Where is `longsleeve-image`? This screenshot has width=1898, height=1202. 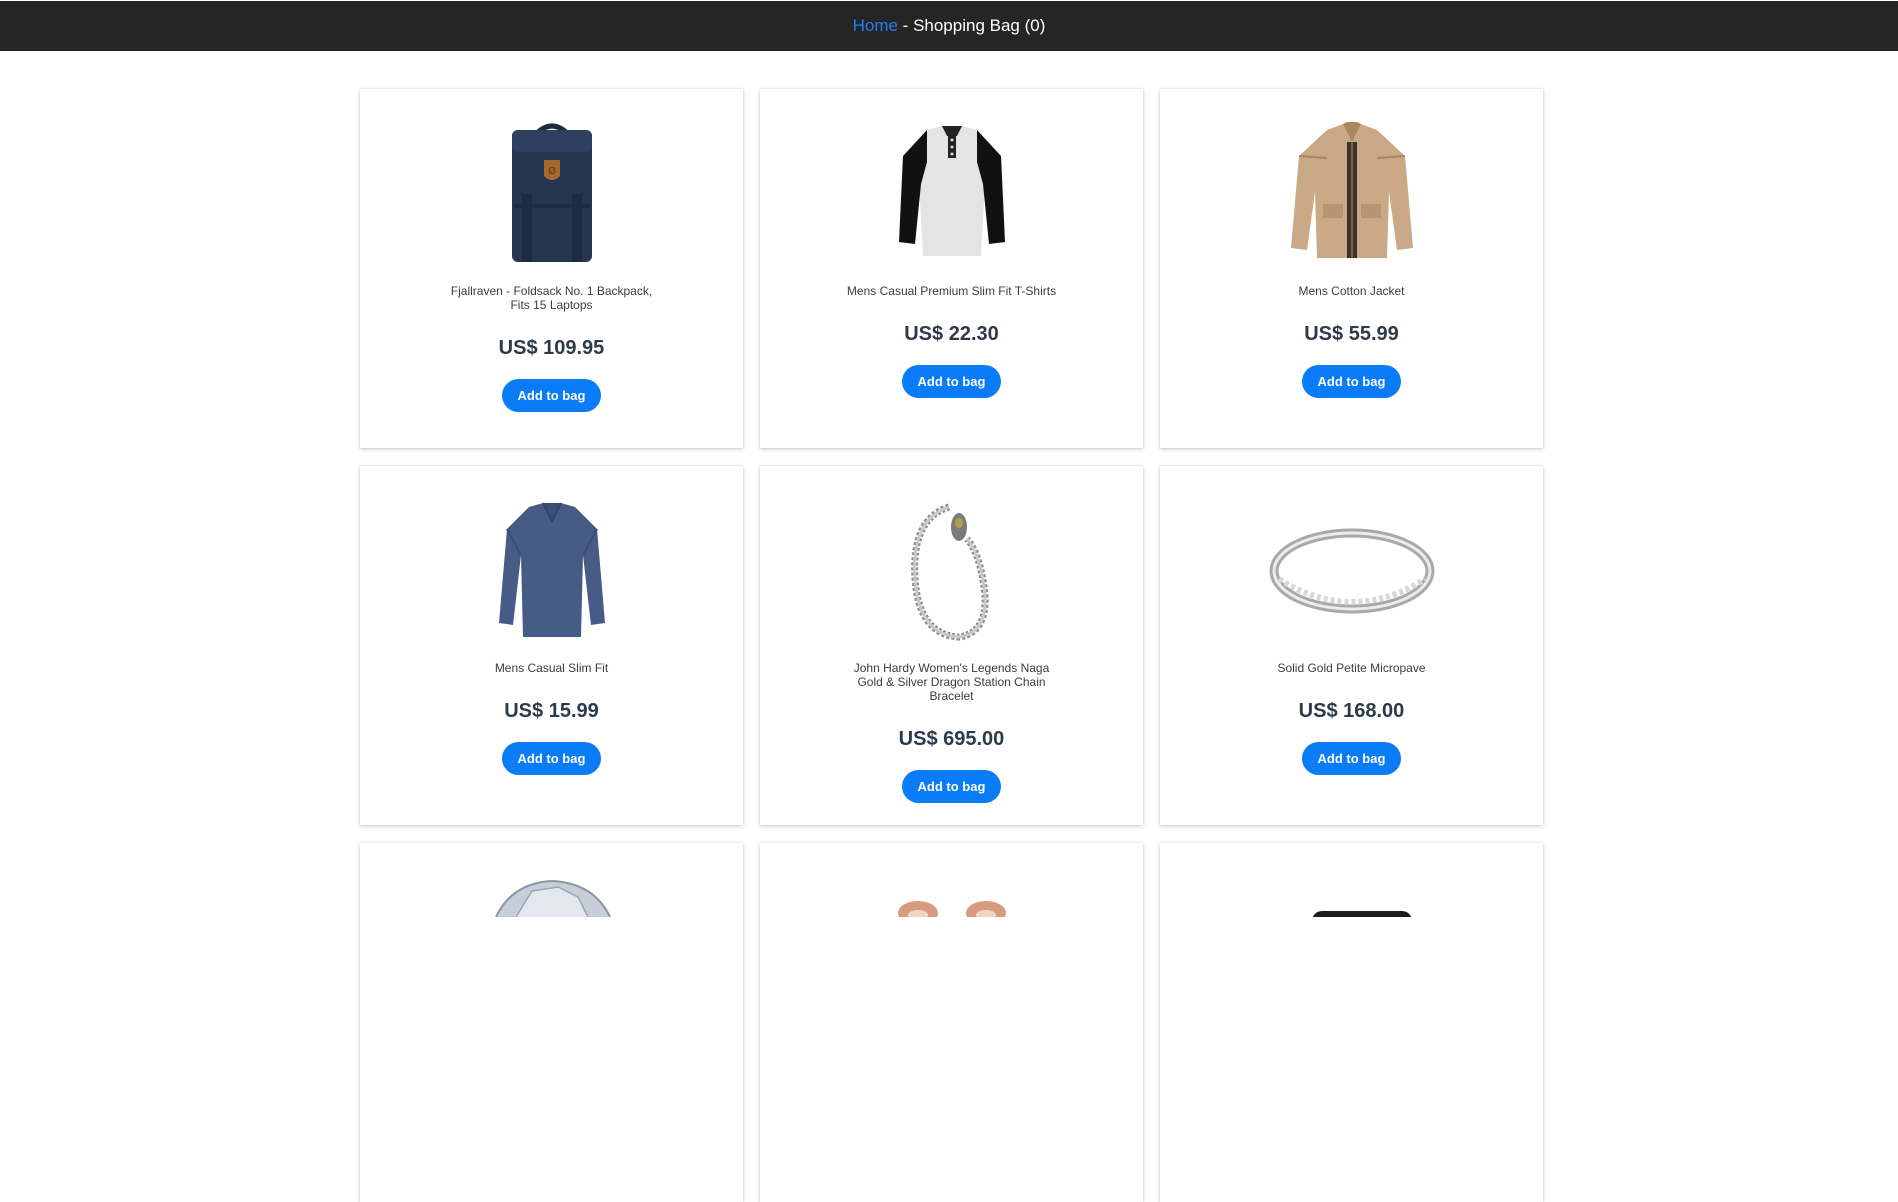 longsleeve-image is located at coordinates (551, 570).